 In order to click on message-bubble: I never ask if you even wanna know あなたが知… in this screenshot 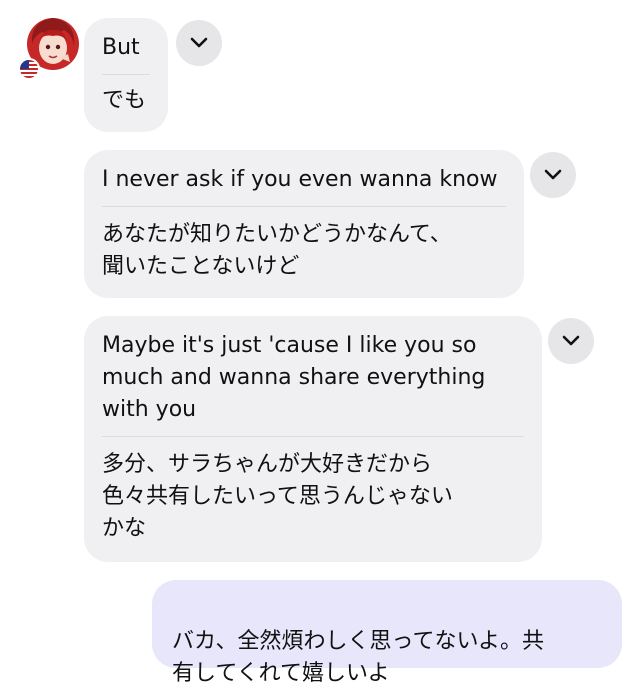, I will do `click(304, 224)`.